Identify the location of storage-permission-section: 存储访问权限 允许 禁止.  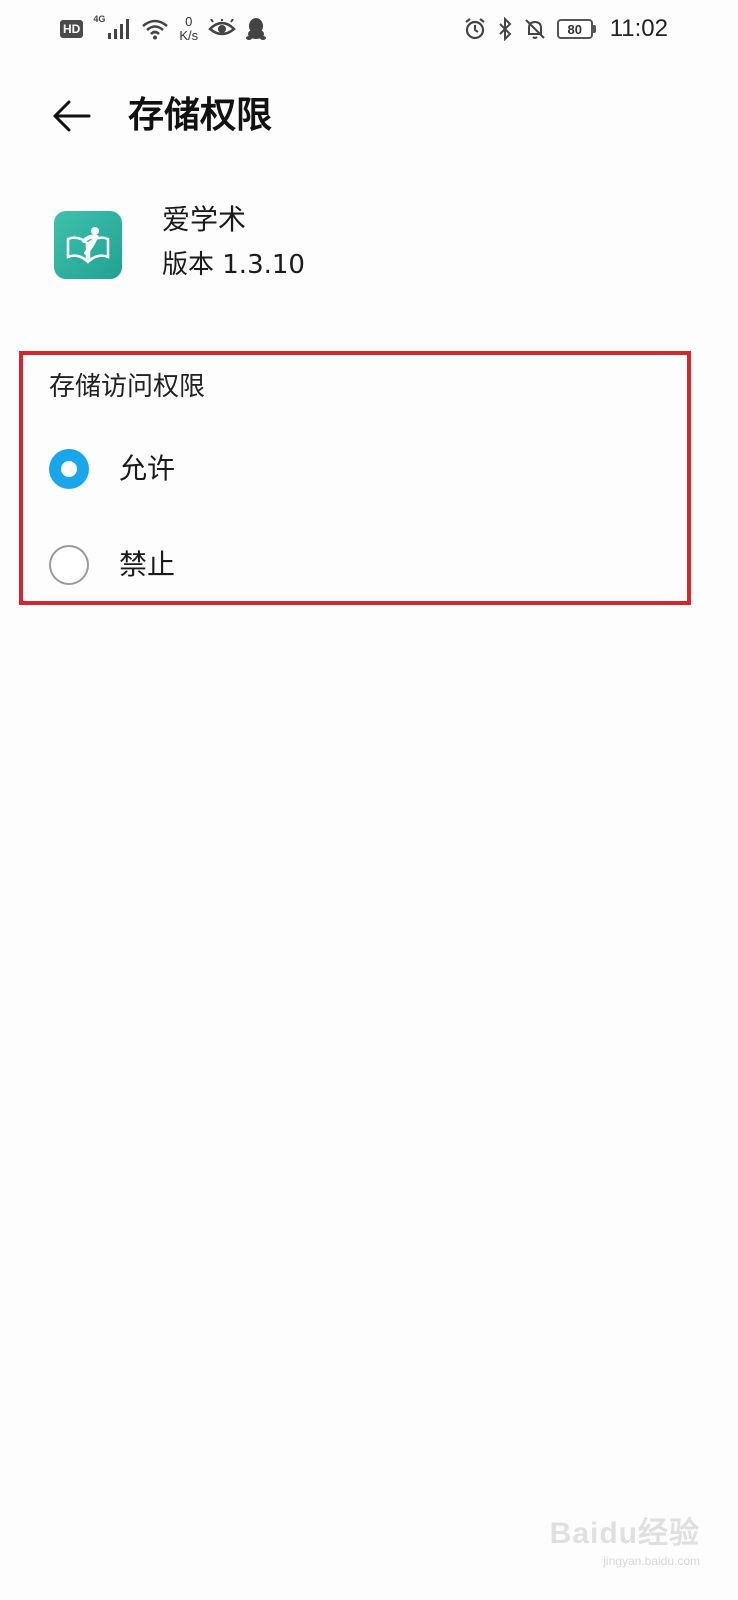
(355, 478).